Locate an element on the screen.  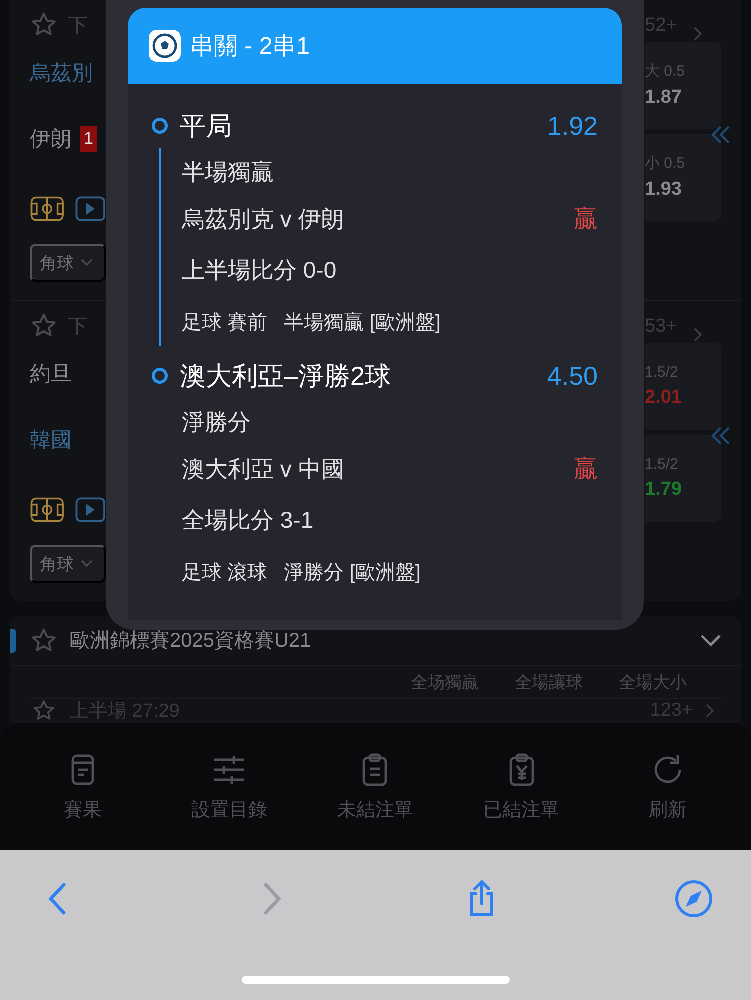
column-header: 全場讓球 is located at coordinates (549, 683).